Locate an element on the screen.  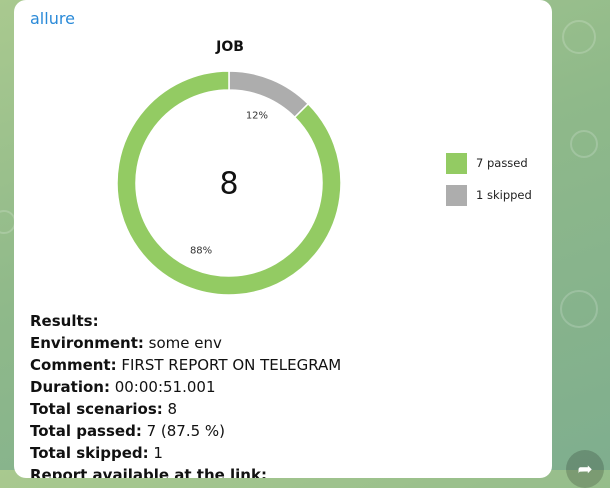
result-row: Comment: FIRST REPORT ON TELEGRAM is located at coordinates (285, 365).